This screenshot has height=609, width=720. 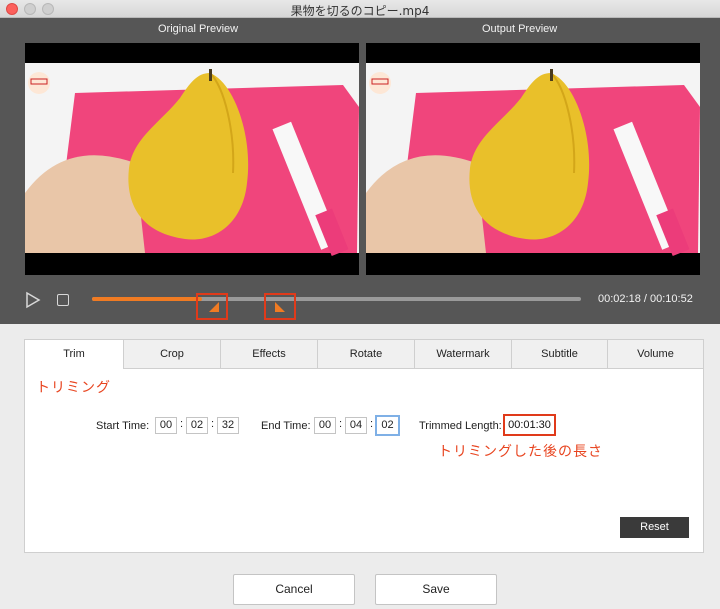 I want to click on tab-watermark: Watermark, so click(x=462, y=354).